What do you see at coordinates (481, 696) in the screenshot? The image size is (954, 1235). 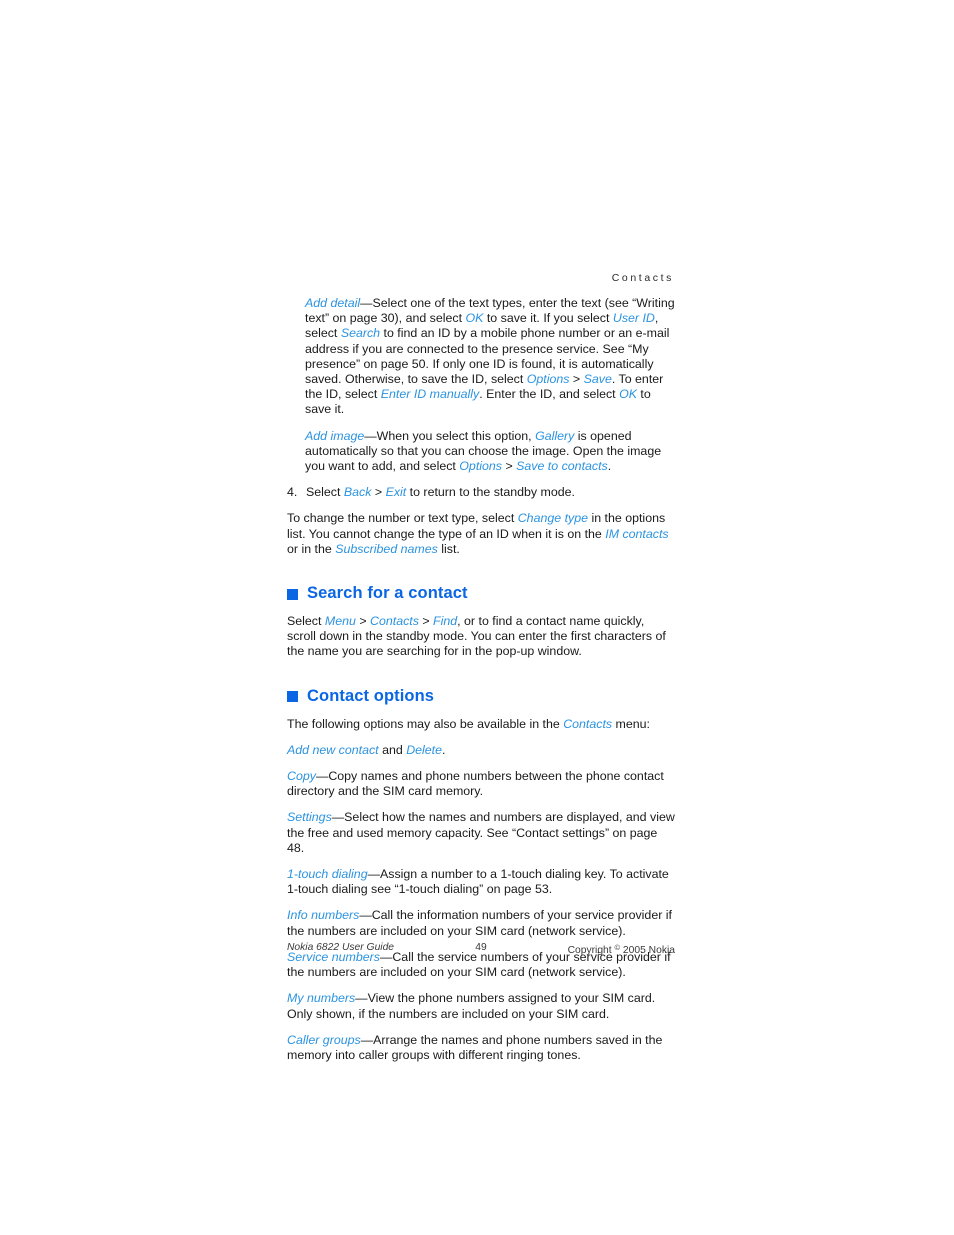 I see `section-heading-contact-options: Contact options` at bounding box center [481, 696].